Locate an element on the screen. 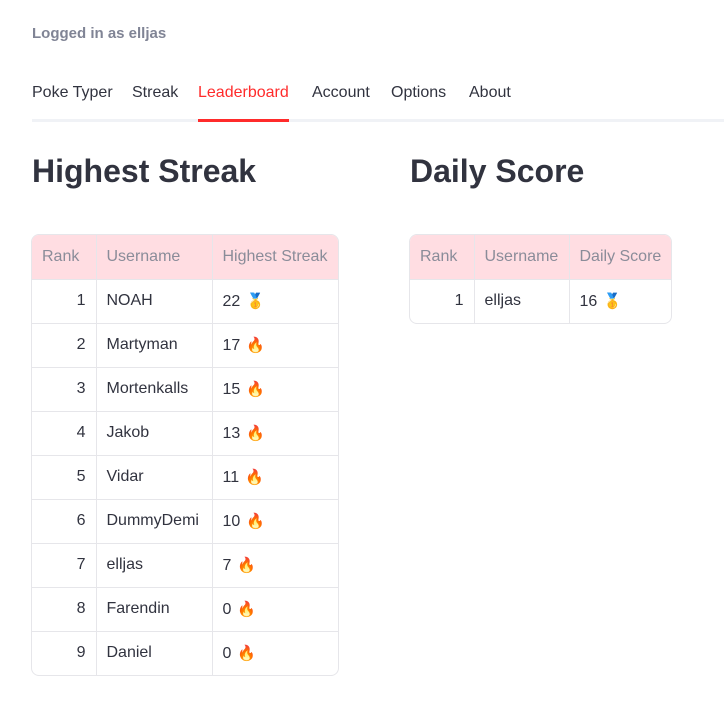  tab-about: About is located at coordinates (490, 103).